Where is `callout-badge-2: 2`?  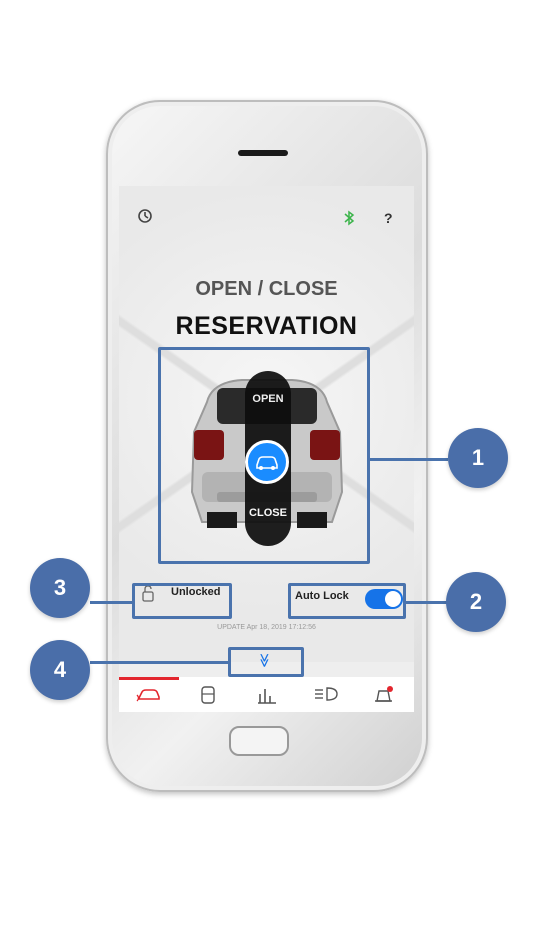
callout-badge-2: 2 is located at coordinates (476, 602).